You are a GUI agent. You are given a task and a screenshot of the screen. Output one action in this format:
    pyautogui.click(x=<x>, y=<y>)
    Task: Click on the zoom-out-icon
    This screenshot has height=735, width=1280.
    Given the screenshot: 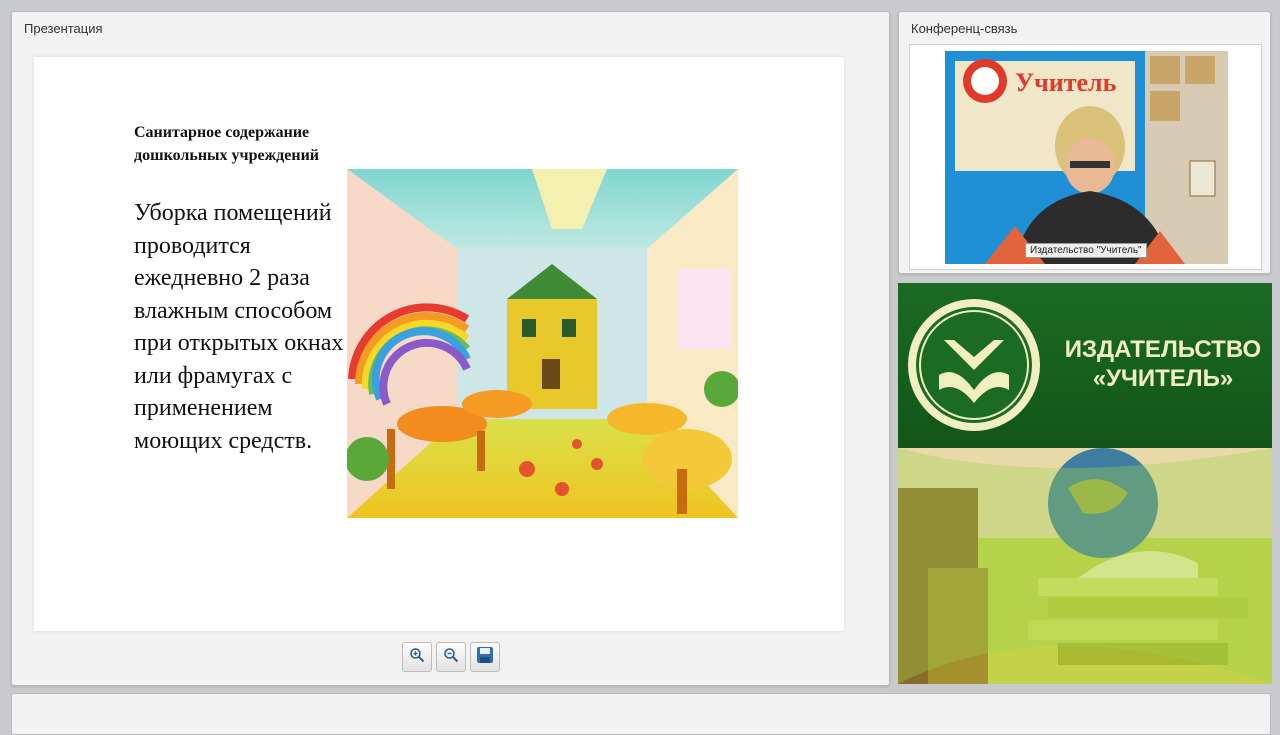 What is the action you would take?
    pyautogui.click(x=451, y=657)
    